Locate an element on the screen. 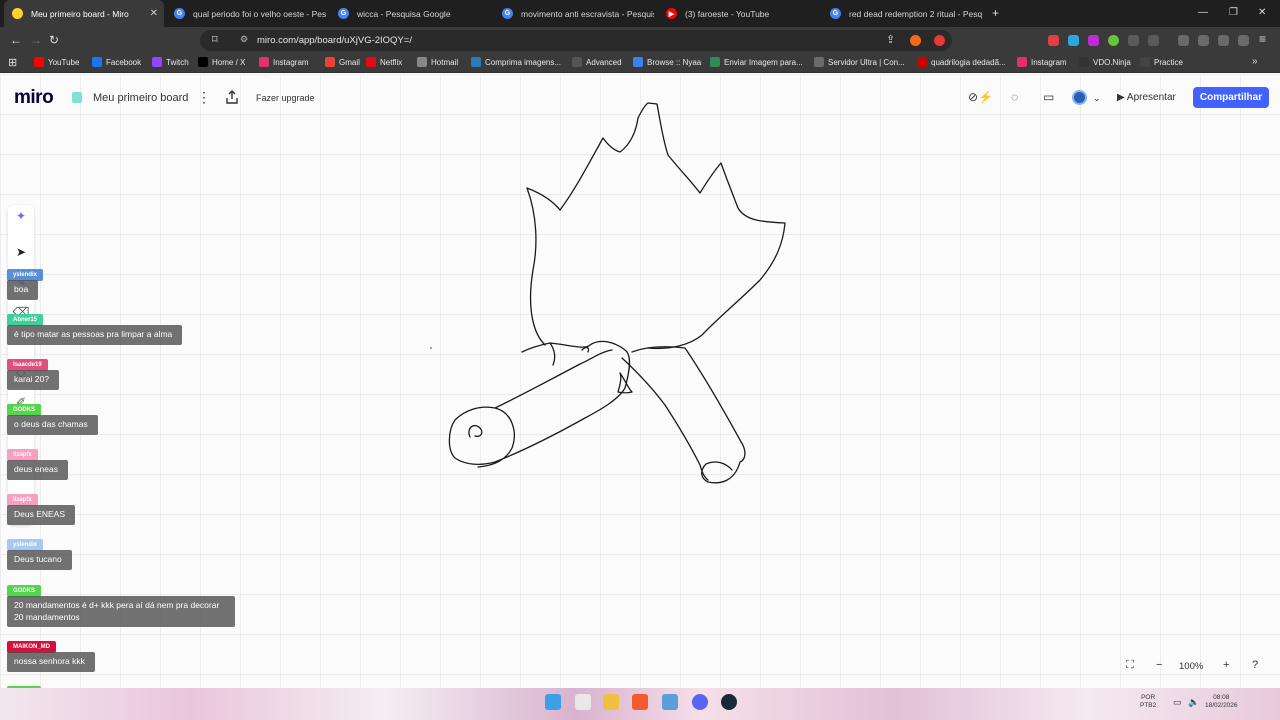 The height and width of the screenshot is (720, 1280). windows-start-icon is located at coordinates (553, 702).